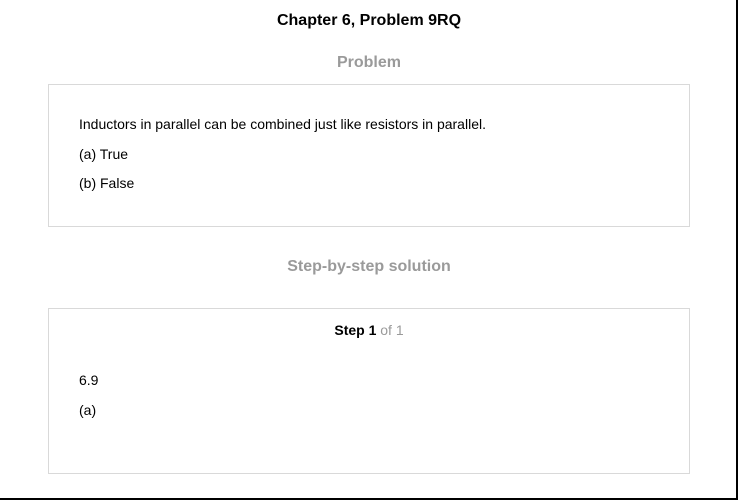 The image size is (738, 500). What do you see at coordinates (89, 380) in the screenshot?
I see `solution-line: 6.9` at bounding box center [89, 380].